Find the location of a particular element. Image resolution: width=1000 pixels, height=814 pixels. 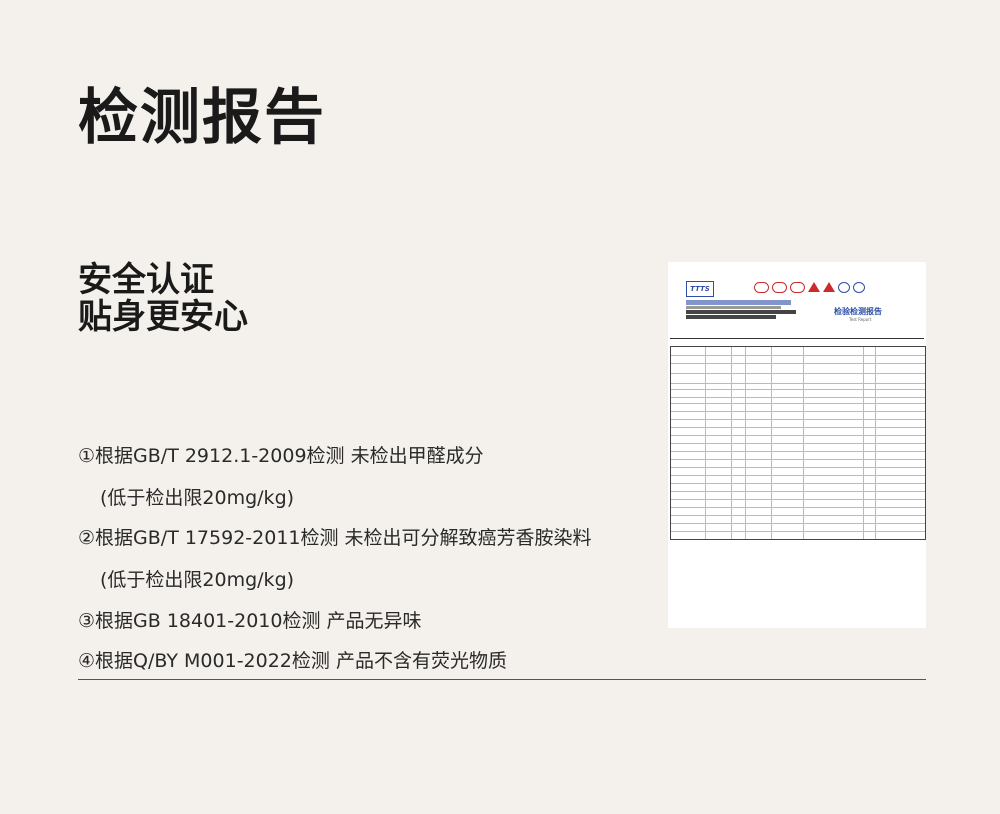

report-table is located at coordinates (798, 443).